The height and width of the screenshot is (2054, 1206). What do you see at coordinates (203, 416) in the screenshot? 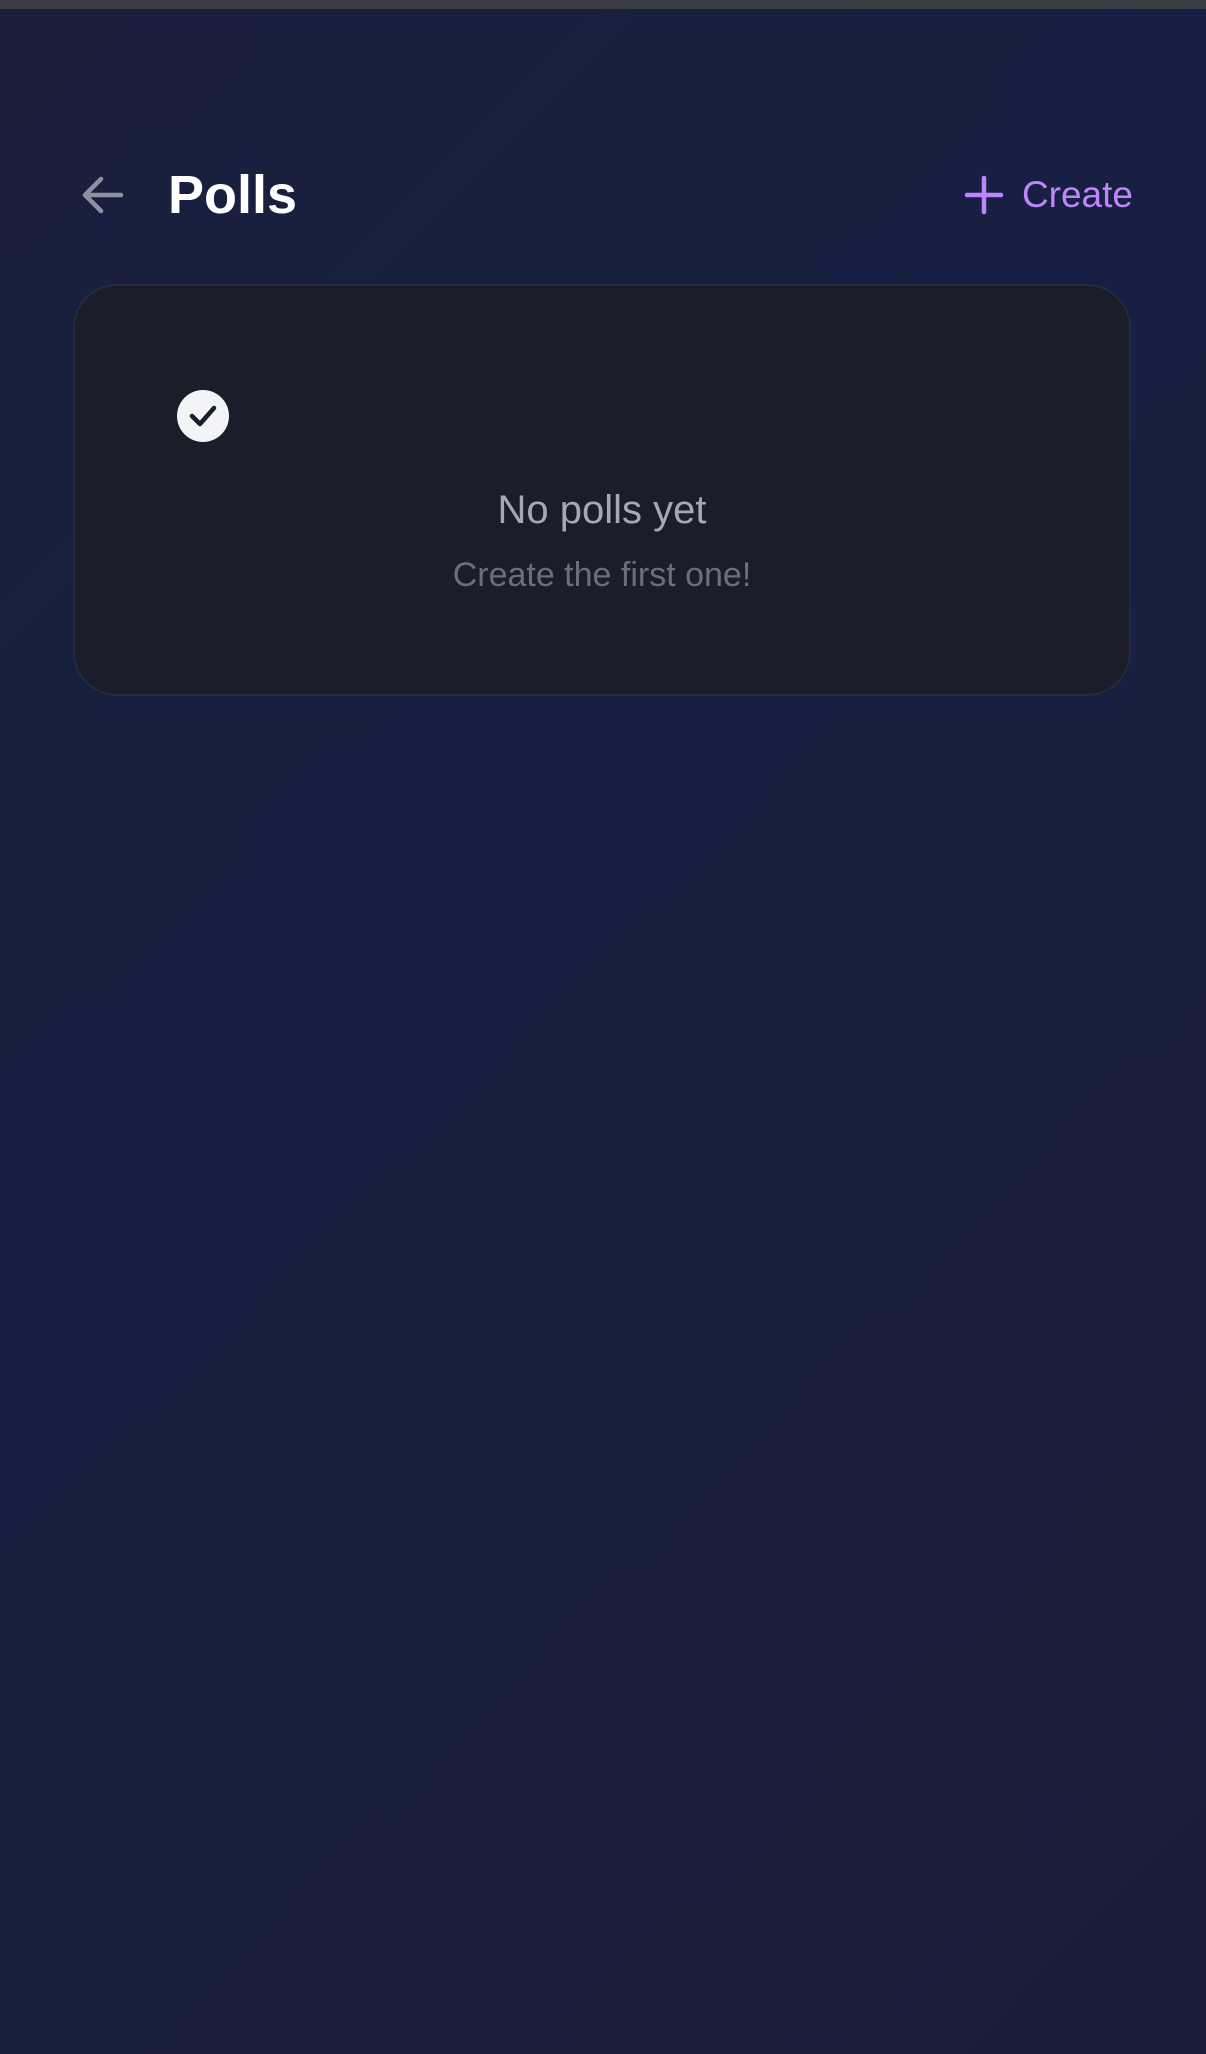
I see `check-circle-icon` at bounding box center [203, 416].